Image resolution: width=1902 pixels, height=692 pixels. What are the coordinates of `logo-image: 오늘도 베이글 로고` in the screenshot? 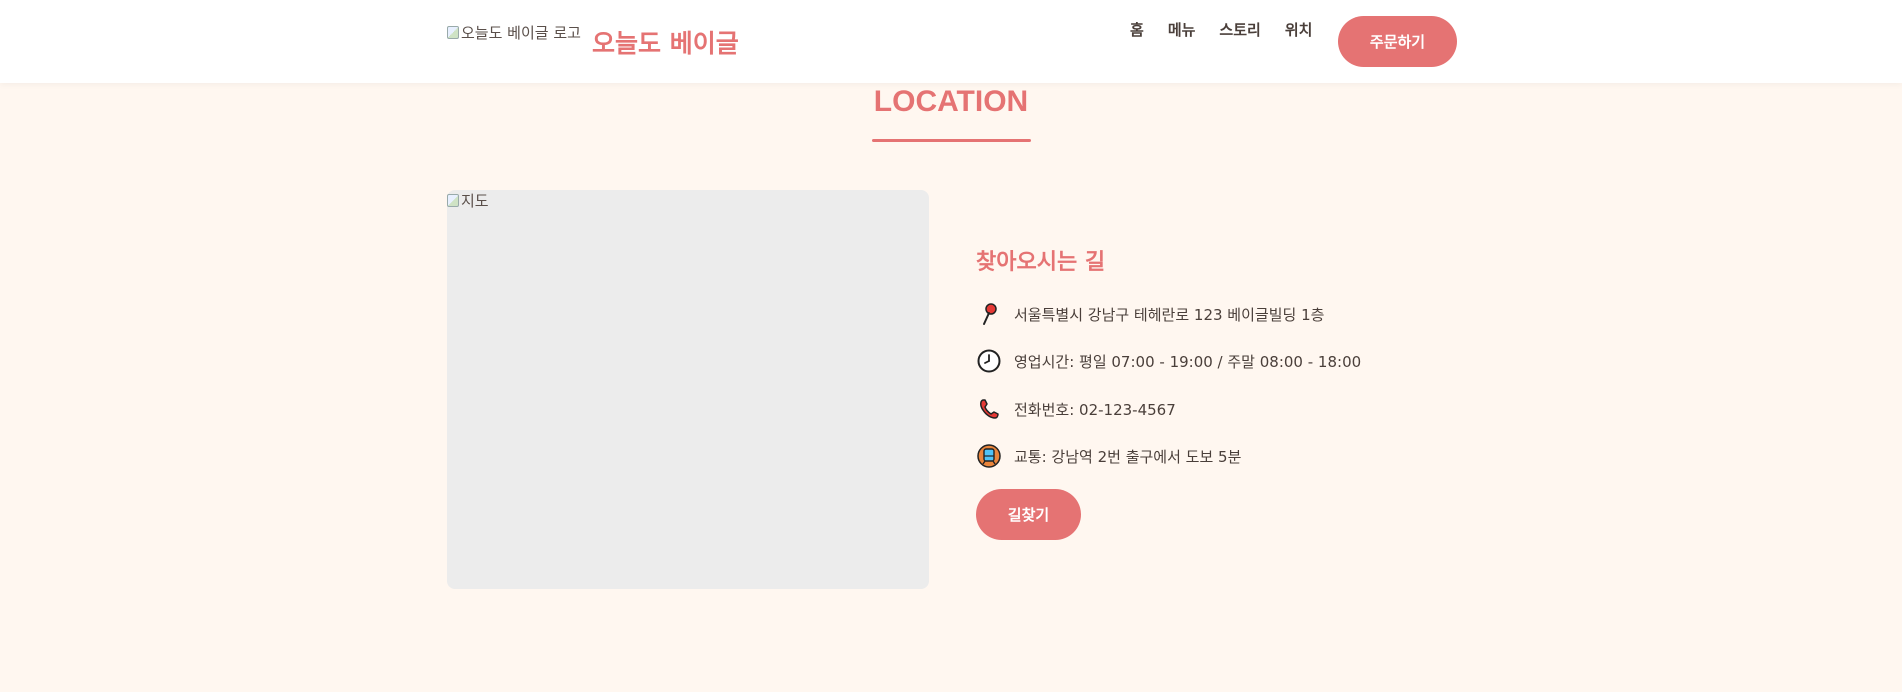 It's located at (514, 32).